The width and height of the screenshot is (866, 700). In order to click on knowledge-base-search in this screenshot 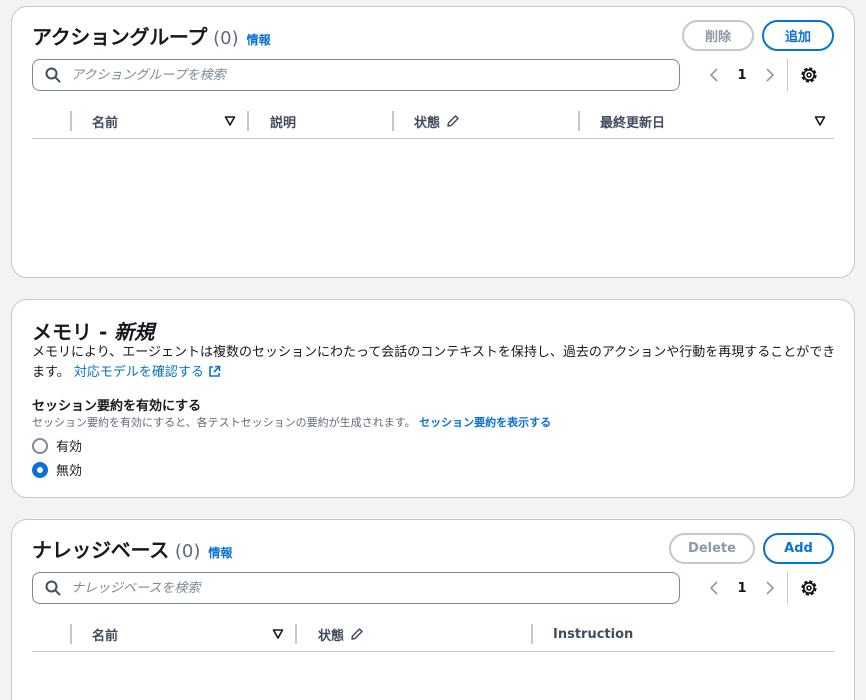, I will do `click(356, 588)`.